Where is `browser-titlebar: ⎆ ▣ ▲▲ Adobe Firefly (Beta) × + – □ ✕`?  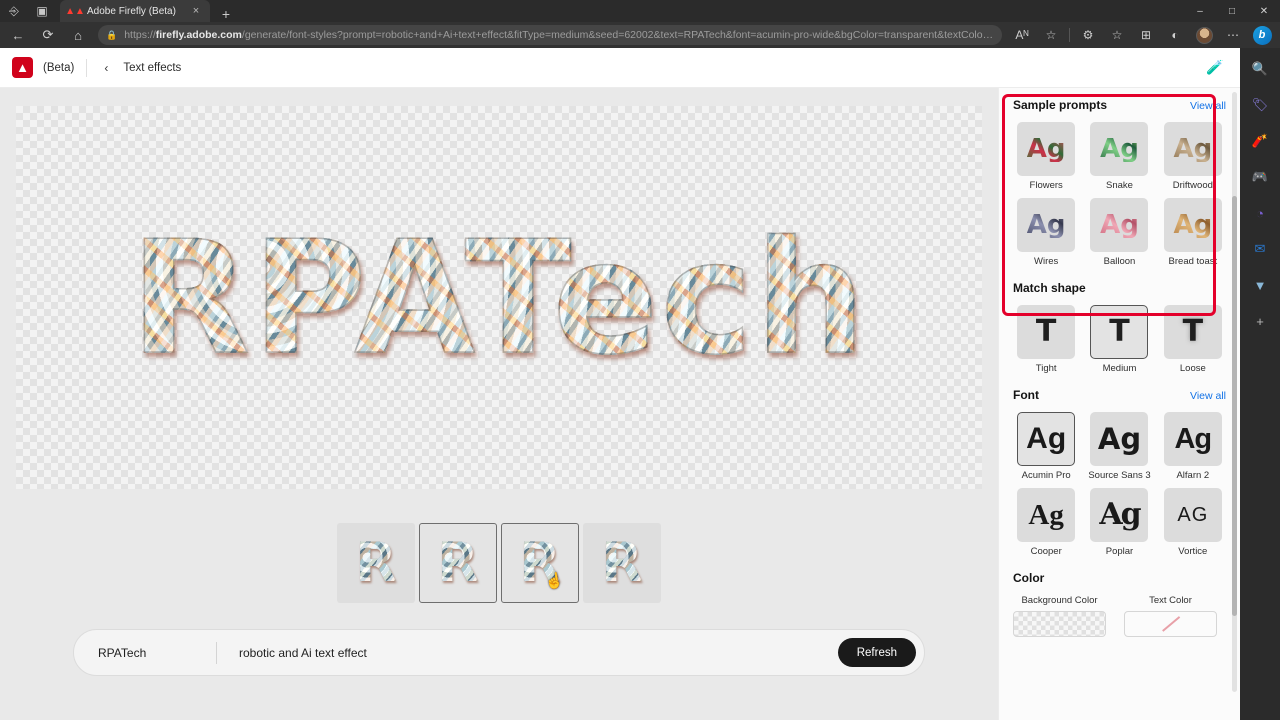
browser-titlebar: ⎆ ▣ ▲▲ Adobe Firefly (Beta) × + – □ ✕ is located at coordinates (640, 11).